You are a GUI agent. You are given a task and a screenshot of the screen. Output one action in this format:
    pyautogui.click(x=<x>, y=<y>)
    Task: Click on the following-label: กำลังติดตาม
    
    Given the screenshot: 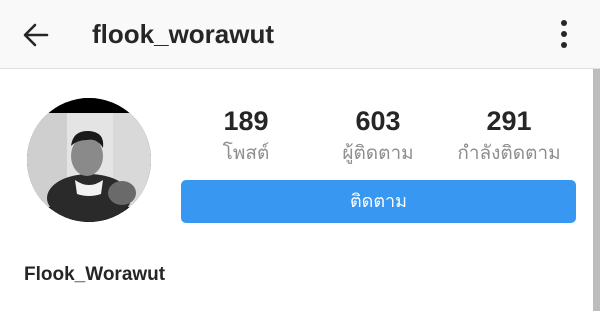 What is the action you would take?
    pyautogui.click(x=509, y=153)
    